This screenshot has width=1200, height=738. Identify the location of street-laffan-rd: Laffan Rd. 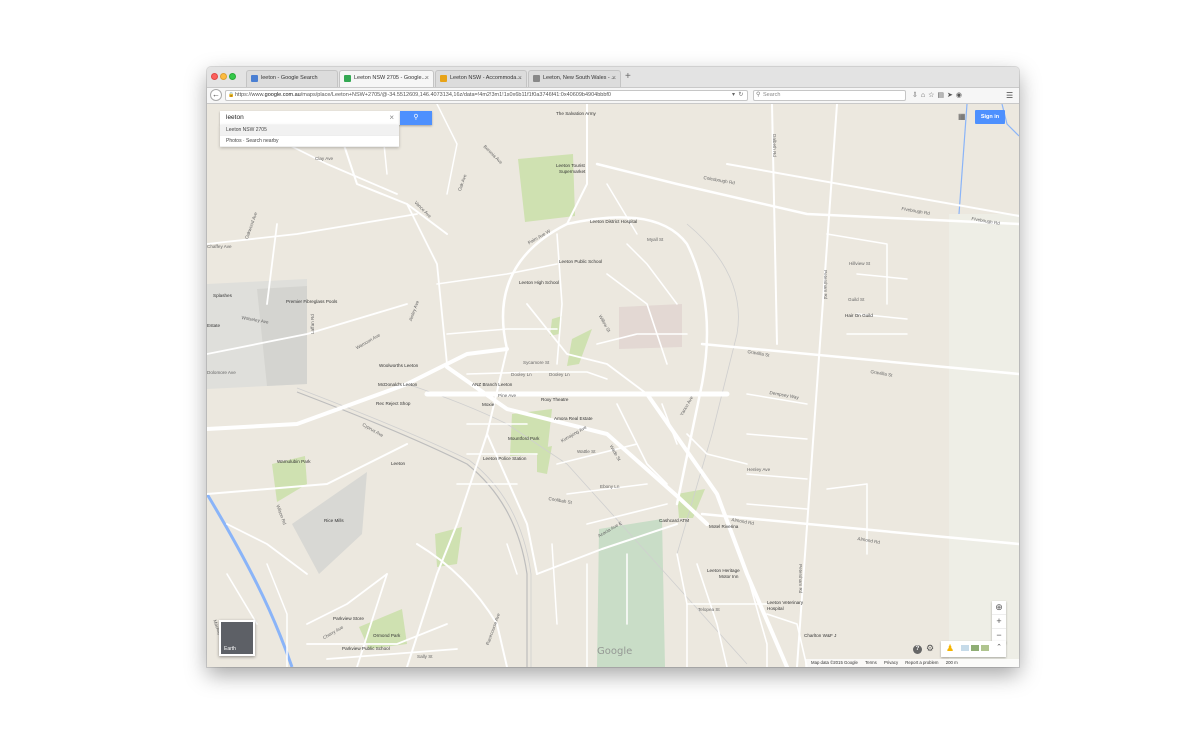
(312, 324).